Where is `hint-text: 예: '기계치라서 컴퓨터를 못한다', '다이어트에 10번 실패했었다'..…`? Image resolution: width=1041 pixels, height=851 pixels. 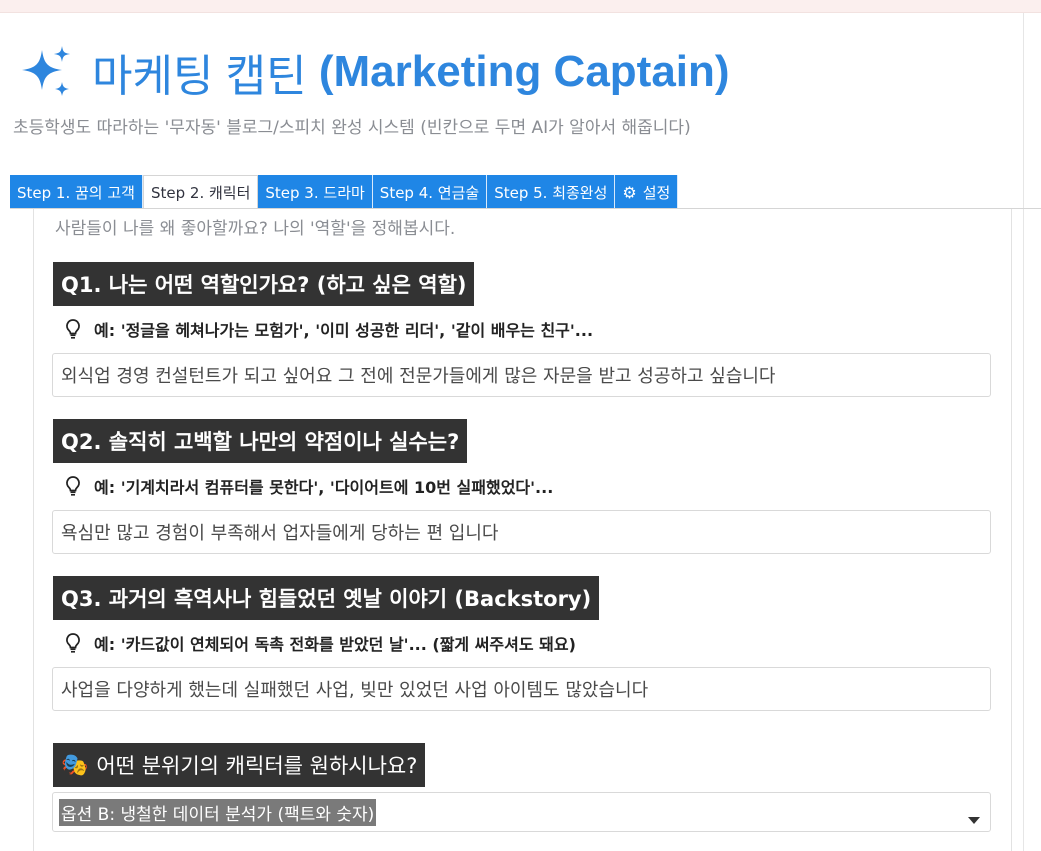
hint-text: 예: '기계치라서 컴퓨터를 못한다', '다이어트에 10번 실패했었다'..… is located at coordinates (324, 487).